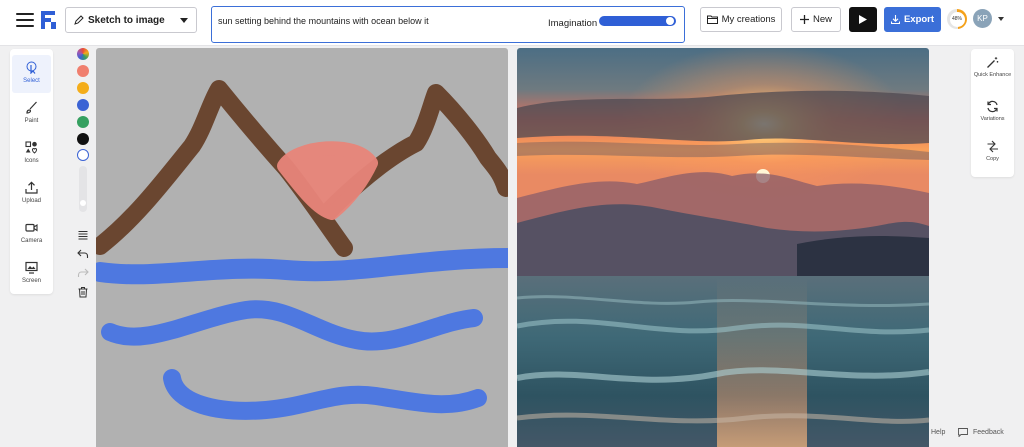  I want to click on imagination-slider-knob, so click(670, 21).